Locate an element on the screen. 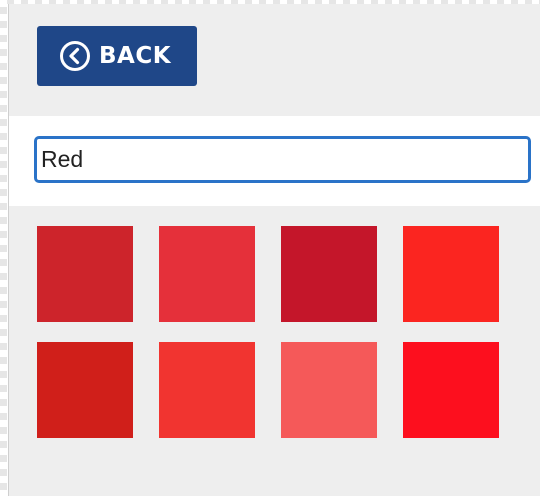 The width and height of the screenshot is (540, 496). back-button: BACK is located at coordinates (117, 56).